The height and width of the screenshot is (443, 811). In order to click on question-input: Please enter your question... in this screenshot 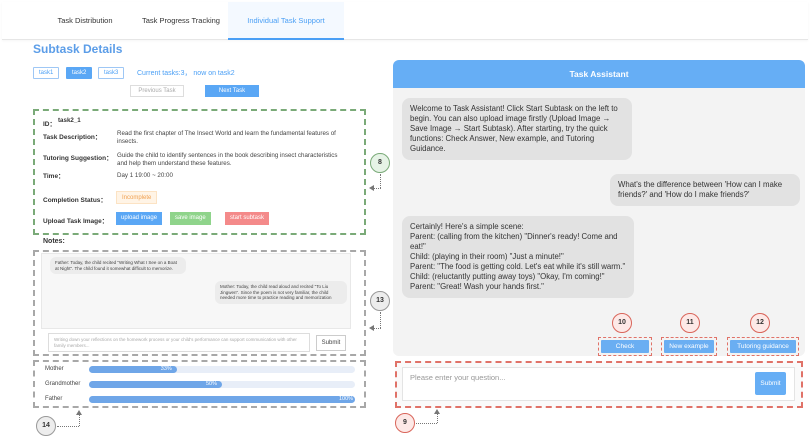, I will do `click(598, 384)`.